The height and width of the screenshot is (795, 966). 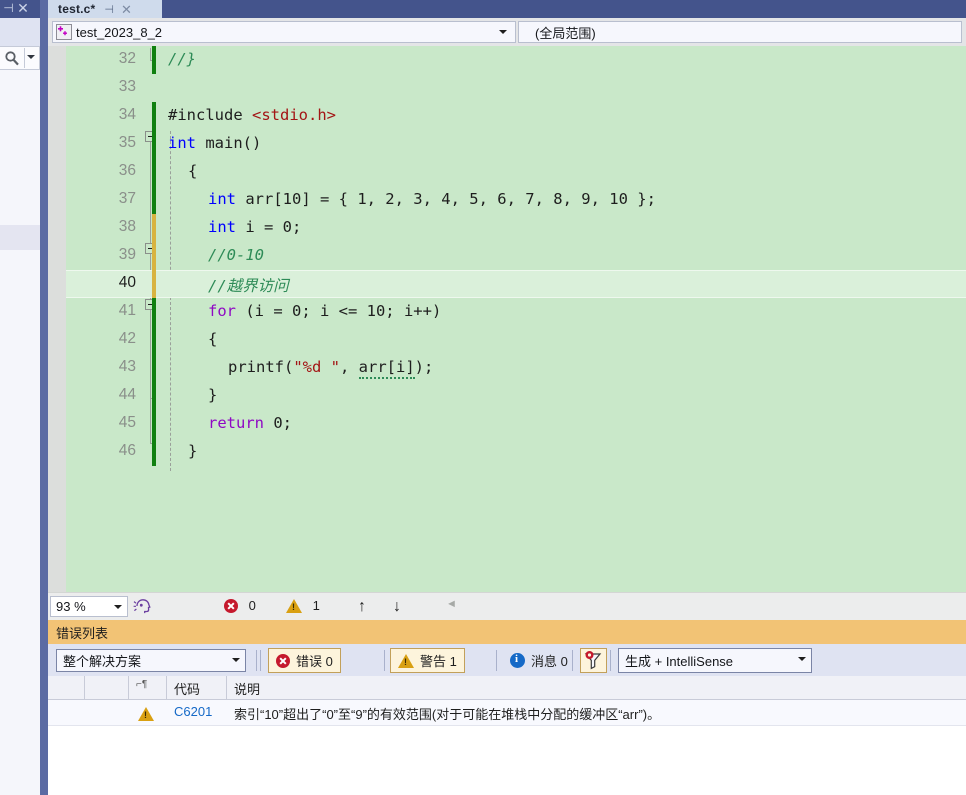 What do you see at coordinates (339, 311) in the screenshot?
I see `code-token: (i = 0; i <= 10; i++)` at bounding box center [339, 311].